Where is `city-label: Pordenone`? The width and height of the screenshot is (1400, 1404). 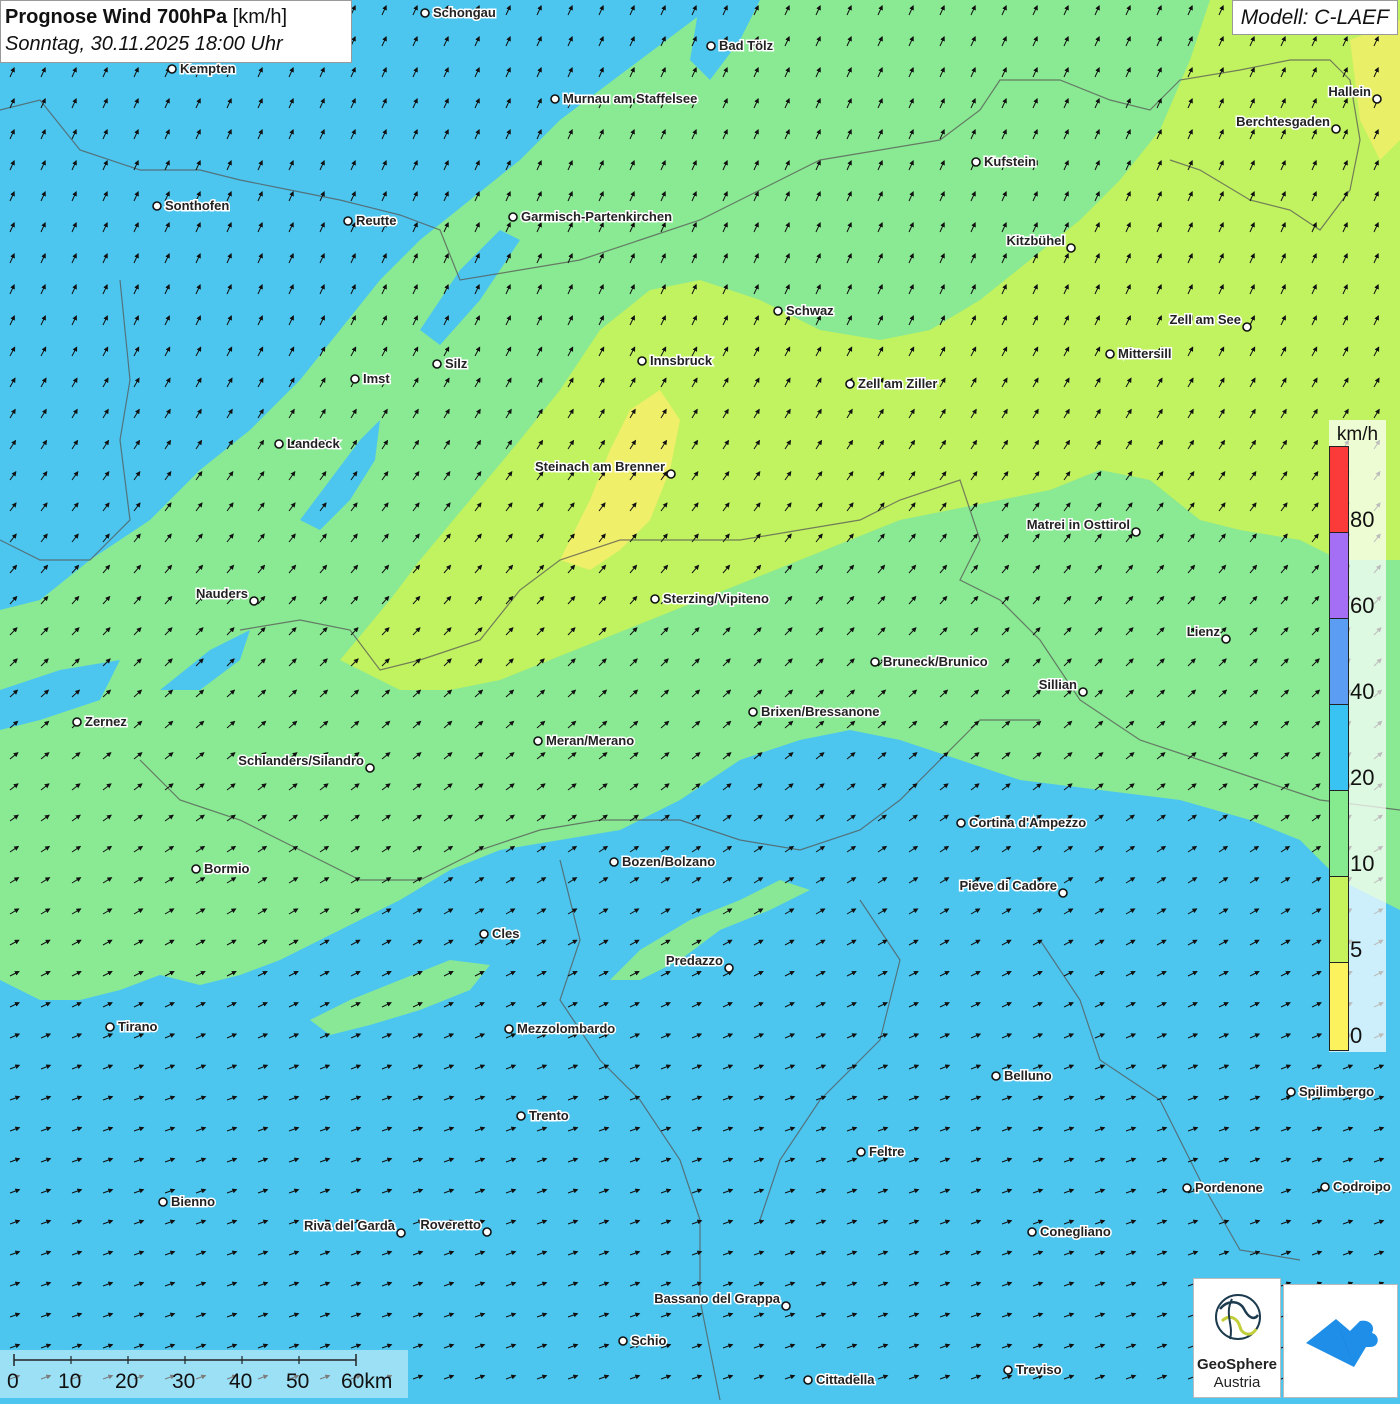 city-label: Pordenone is located at coordinates (1229, 1187).